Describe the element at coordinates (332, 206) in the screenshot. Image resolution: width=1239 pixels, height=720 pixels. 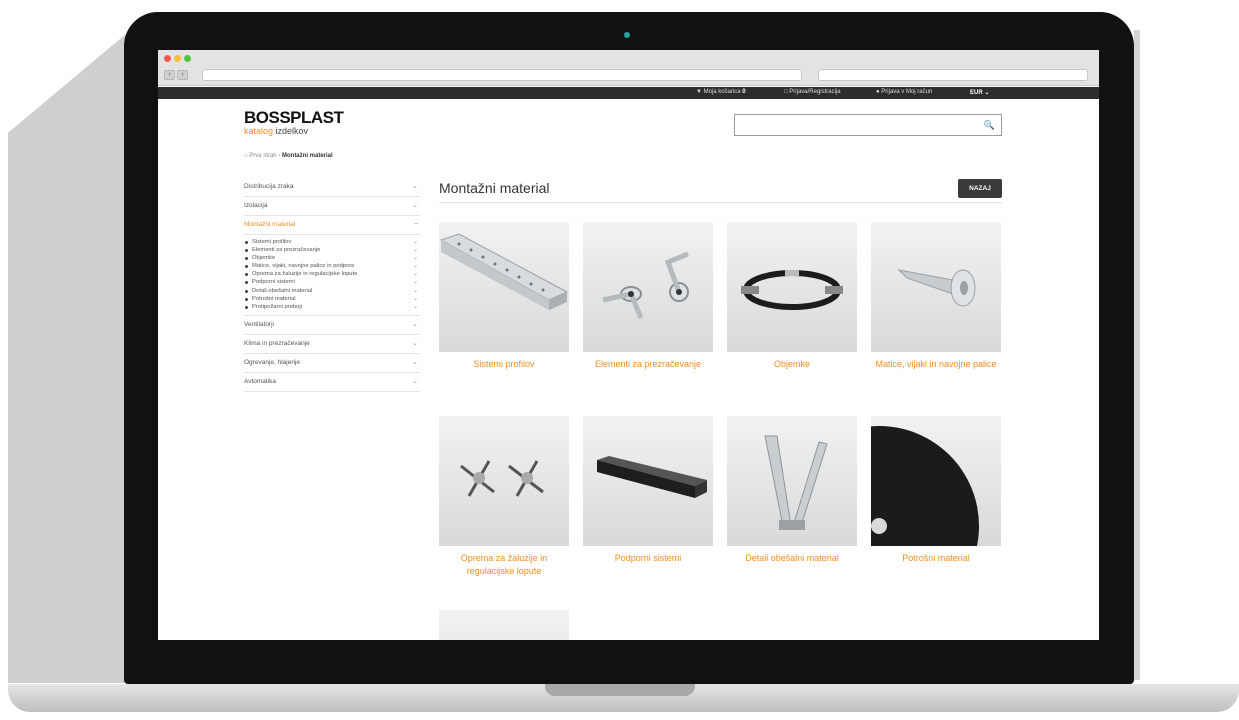
I see `sidebar-item-izolacija: Izolacija ⌄` at that location.